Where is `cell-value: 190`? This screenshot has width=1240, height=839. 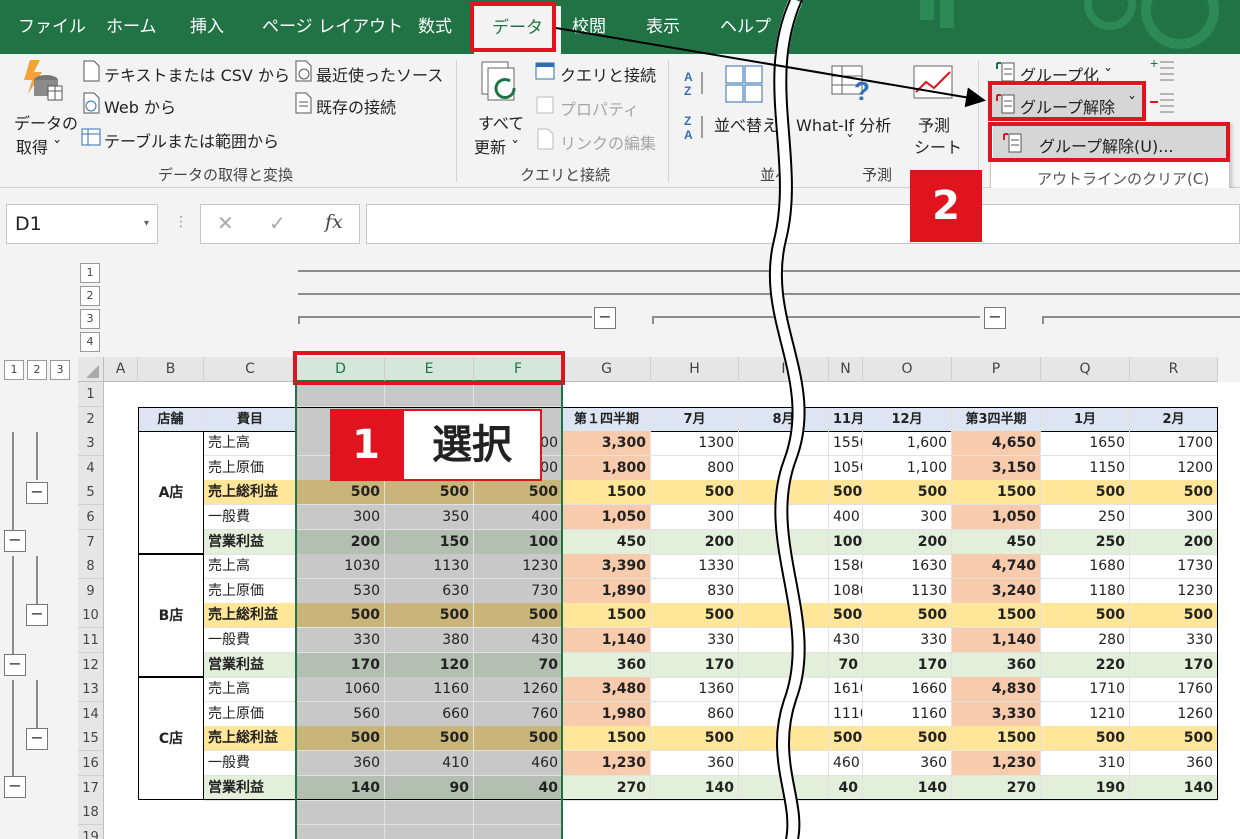
cell-value: 190 is located at coordinates (1085, 788).